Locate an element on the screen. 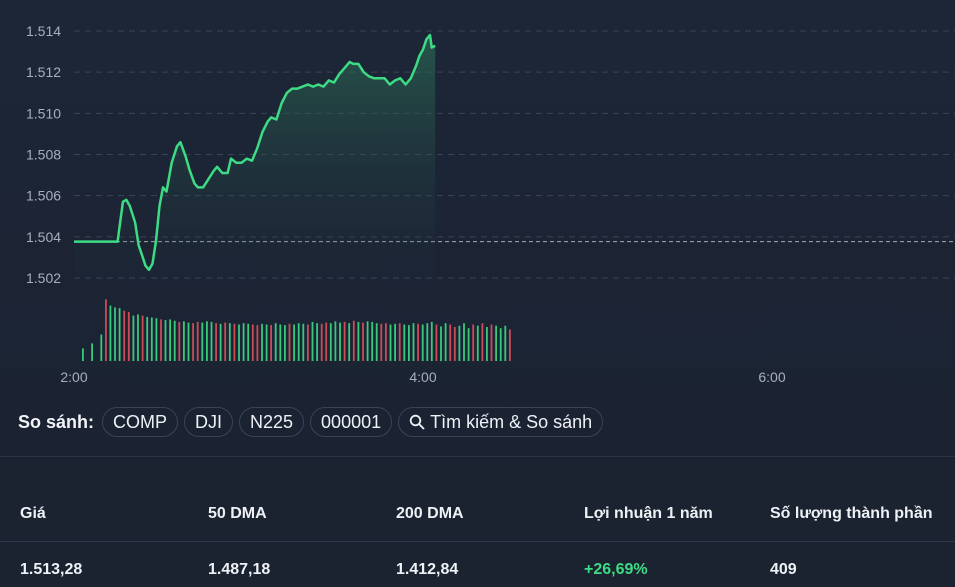 This screenshot has width=955, height=587. y-tick-label: 1.506 is located at coordinates (43, 196).